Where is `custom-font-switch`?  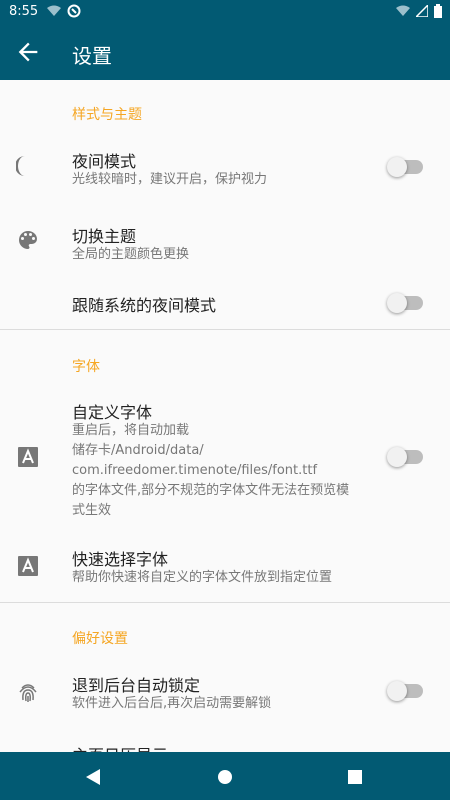 custom-font-switch is located at coordinates (405, 456).